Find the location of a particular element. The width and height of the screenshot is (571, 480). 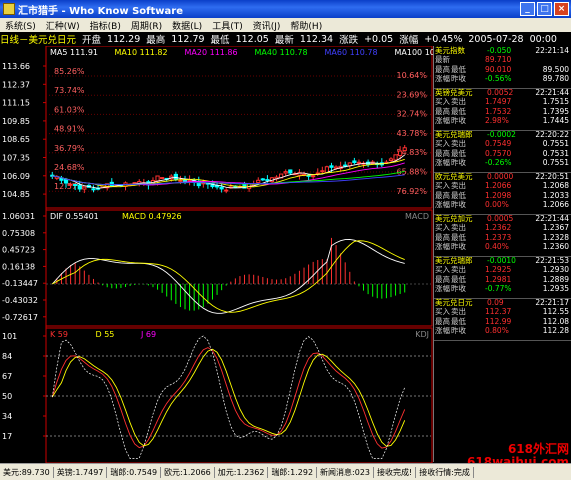

quote-value: 0.7570 is located at coordinates (498, 153).